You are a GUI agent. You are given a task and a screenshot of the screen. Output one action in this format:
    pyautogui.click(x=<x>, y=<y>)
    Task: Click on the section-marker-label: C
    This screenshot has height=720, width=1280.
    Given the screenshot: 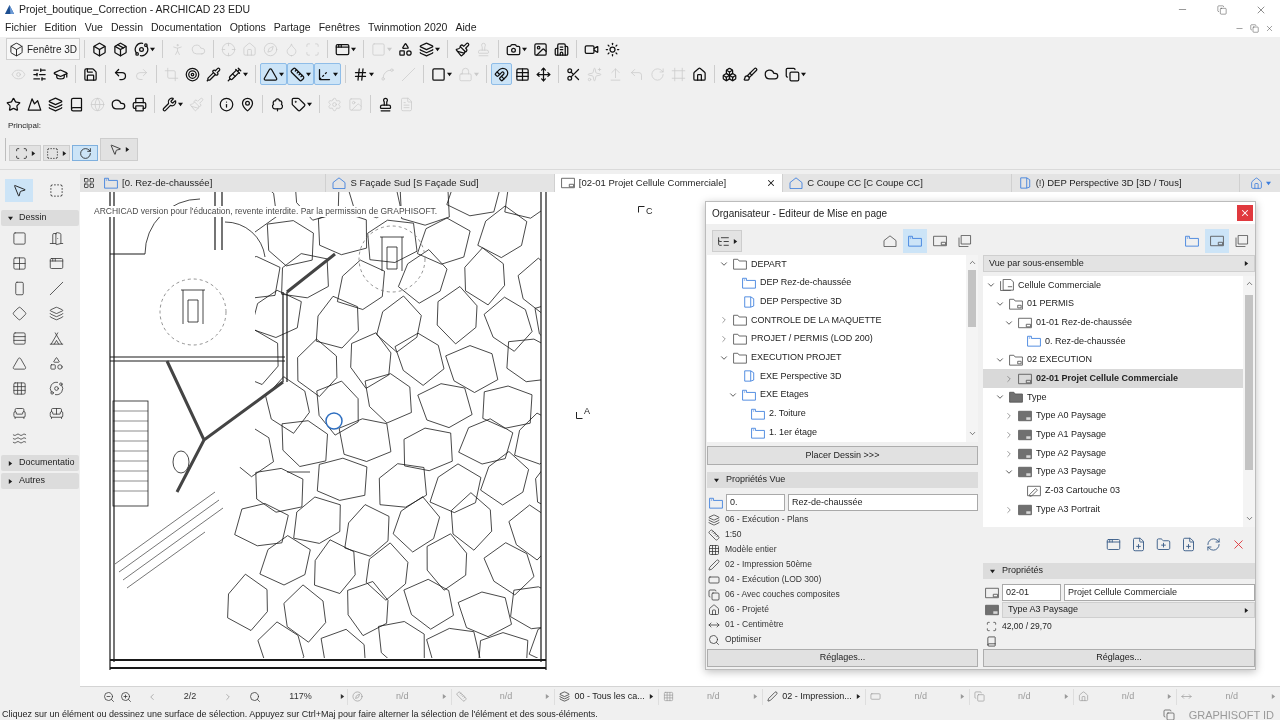 What is the action you would take?
    pyautogui.click(x=649, y=211)
    